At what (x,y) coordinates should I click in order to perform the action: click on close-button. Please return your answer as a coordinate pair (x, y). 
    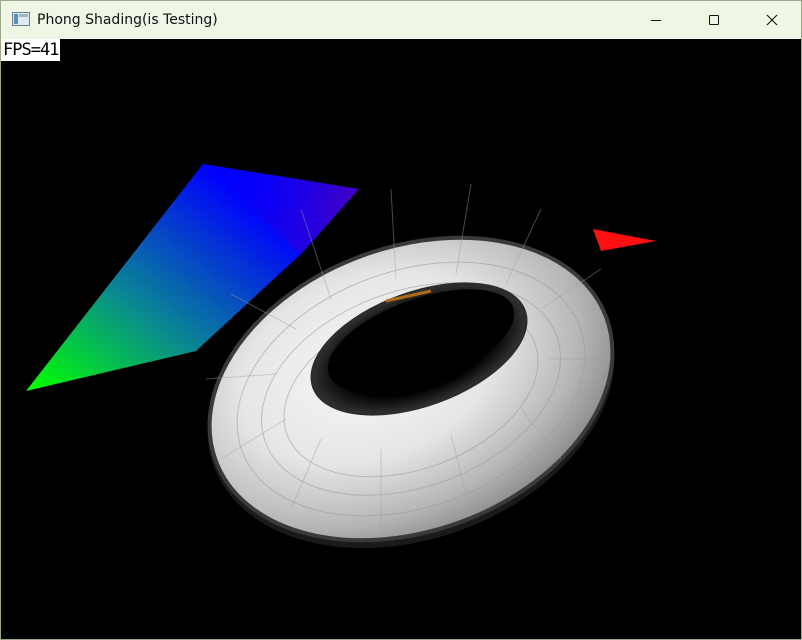
    Looking at the image, I should click on (772, 20).